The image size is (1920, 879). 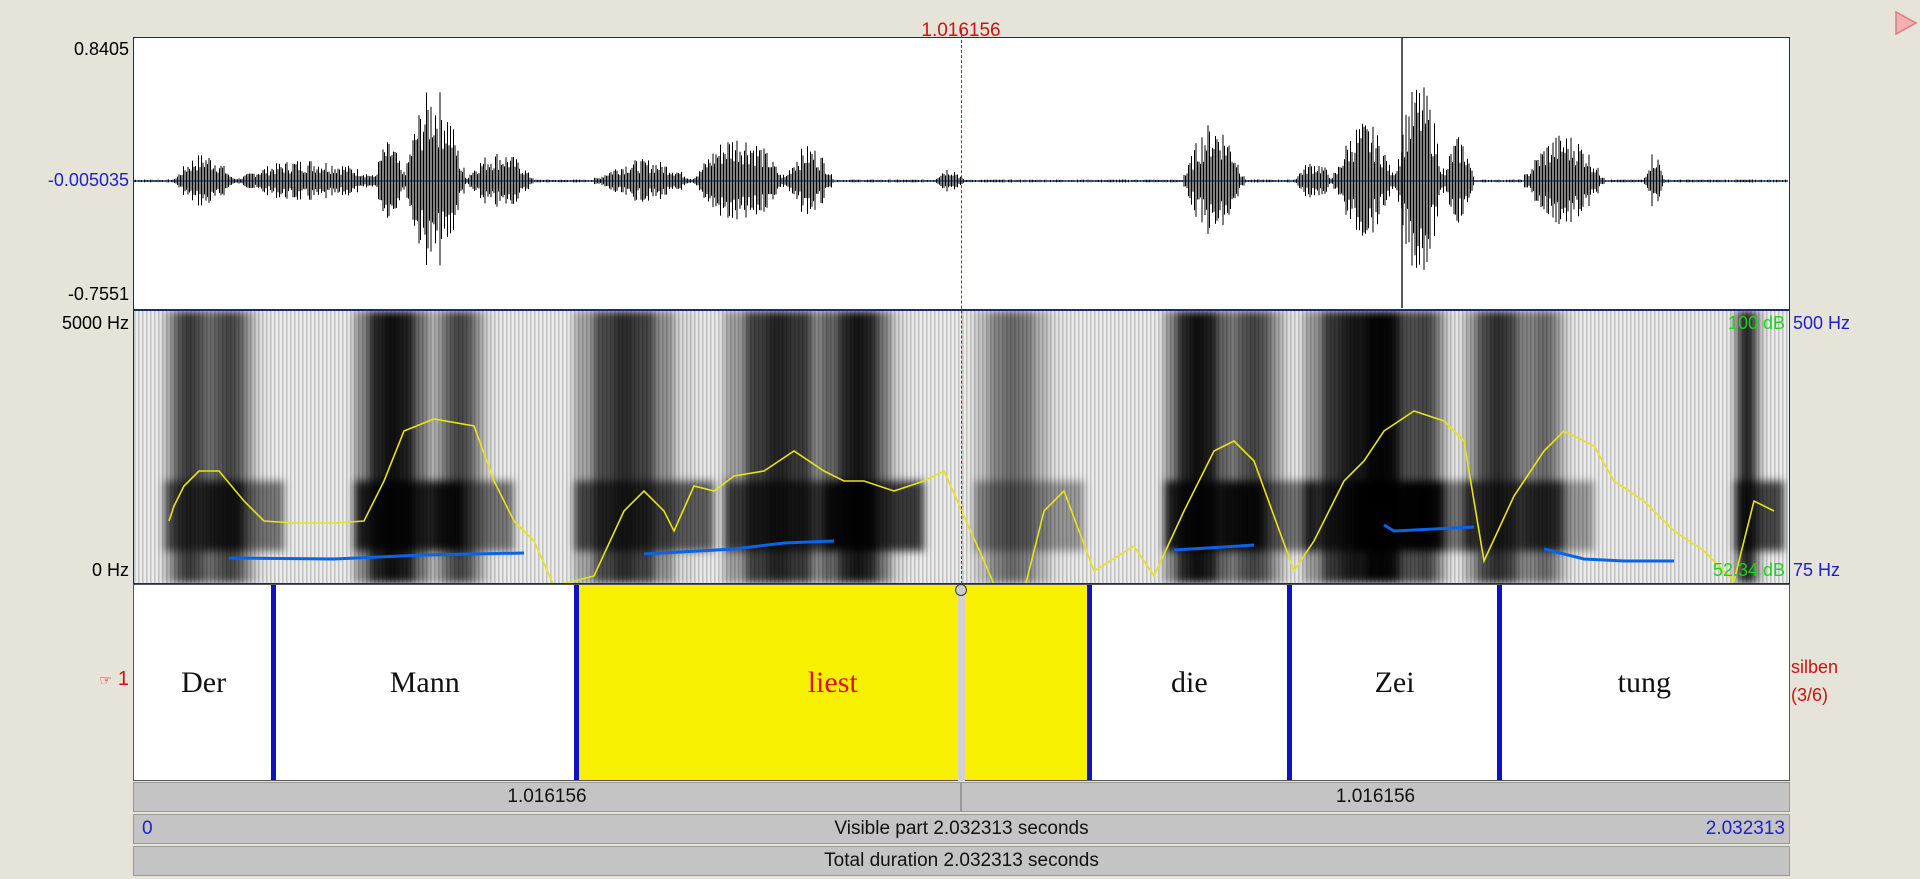 I want to click on pitch-bottom-label: 75 Hz, so click(x=1817, y=570).